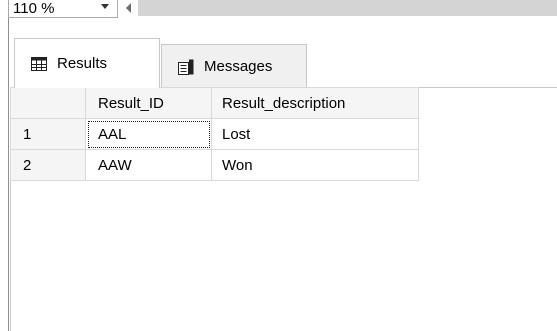 The image size is (557, 331). I want to click on grid-icon, so click(39, 63).